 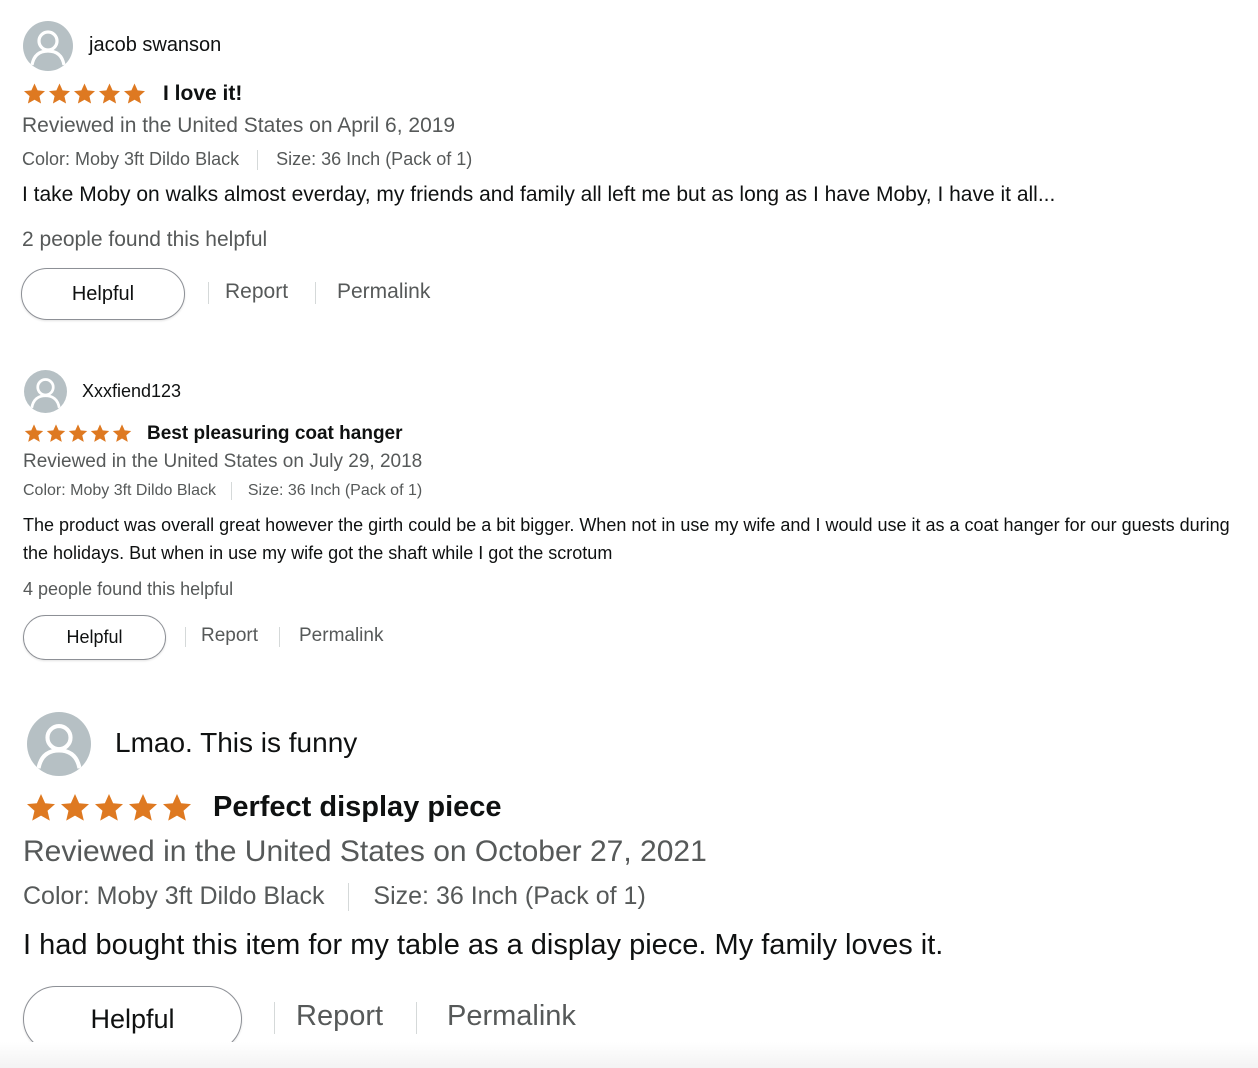 What do you see at coordinates (145, 239) in the screenshot?
I see `helpful-count: 2 people found this helpful` at bounding box center [145, 239].